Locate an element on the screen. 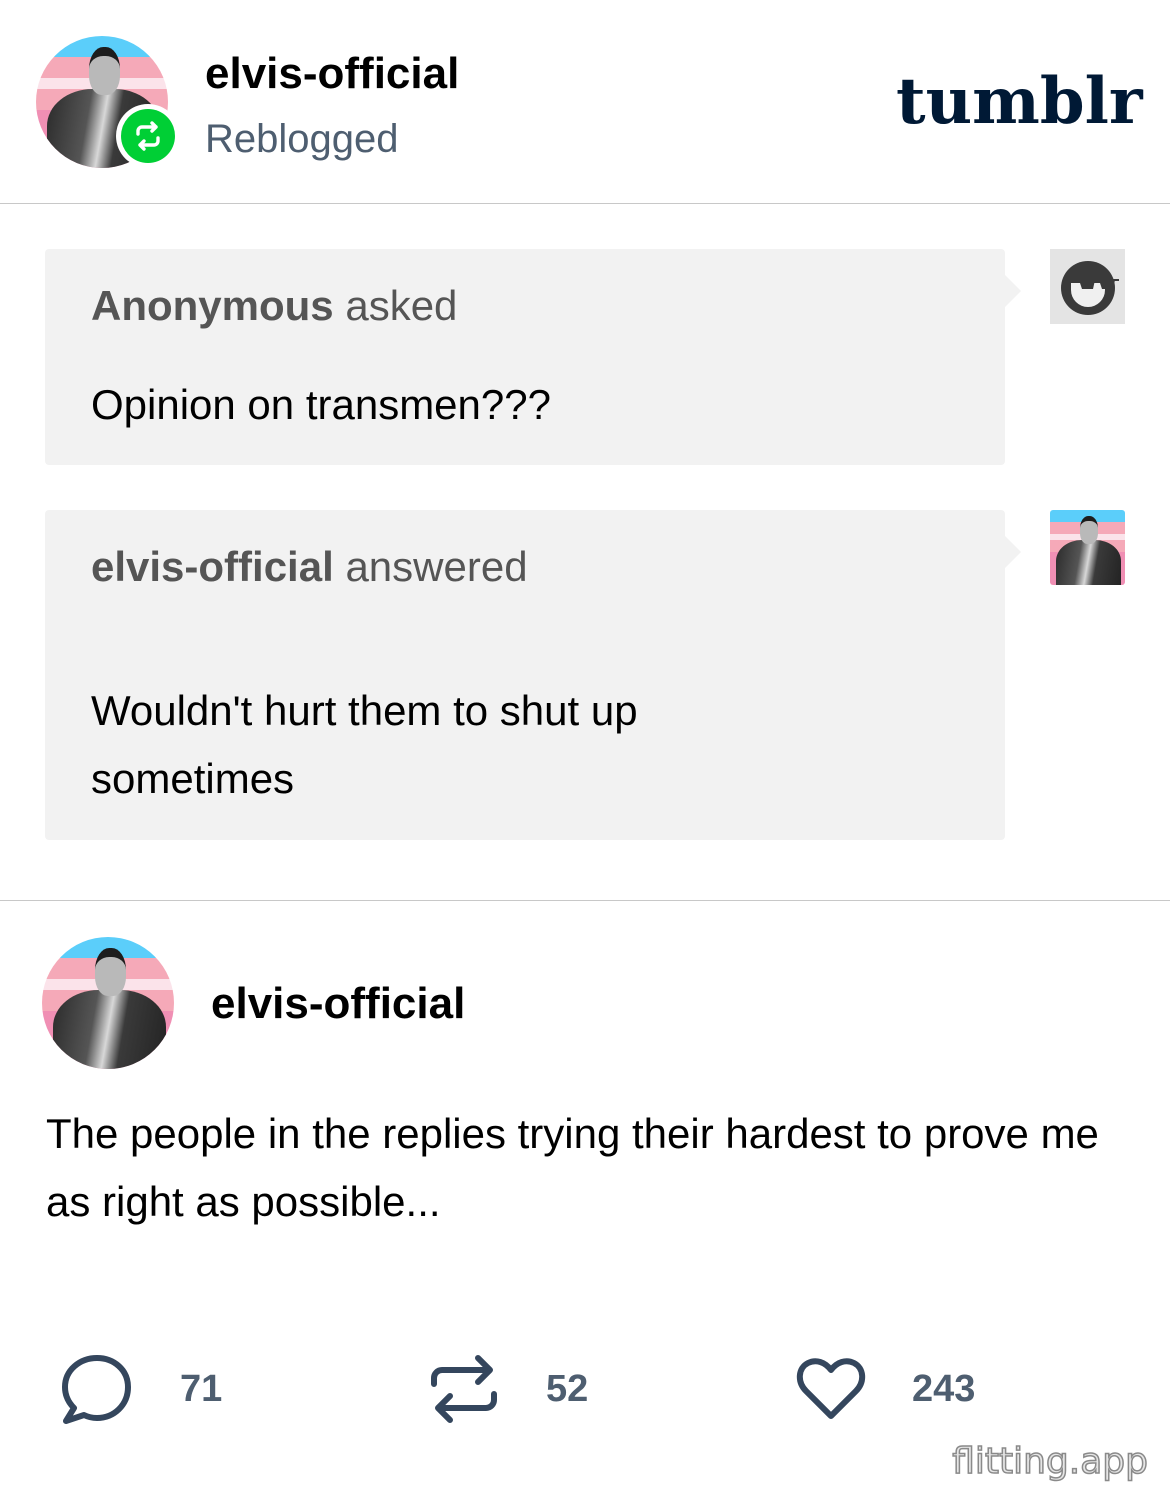 The image size is (1170, 1497). answer-text: Wouldn't hurt them to shut up sometimes is located at coordinates (364, 744).